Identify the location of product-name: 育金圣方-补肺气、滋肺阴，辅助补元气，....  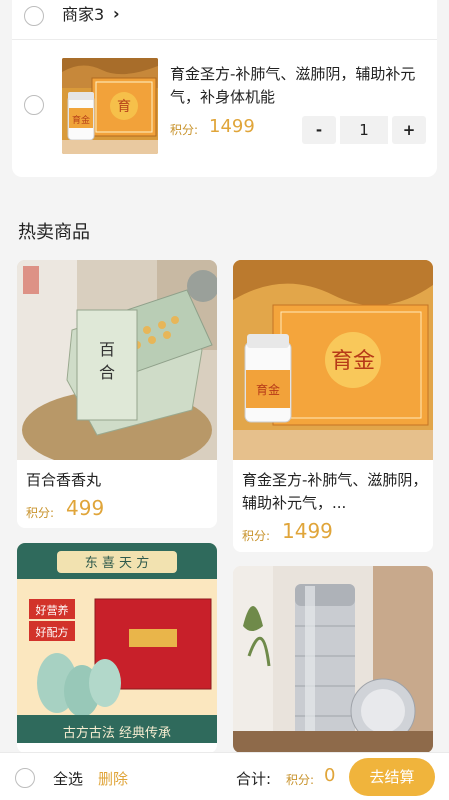
(335, 491).